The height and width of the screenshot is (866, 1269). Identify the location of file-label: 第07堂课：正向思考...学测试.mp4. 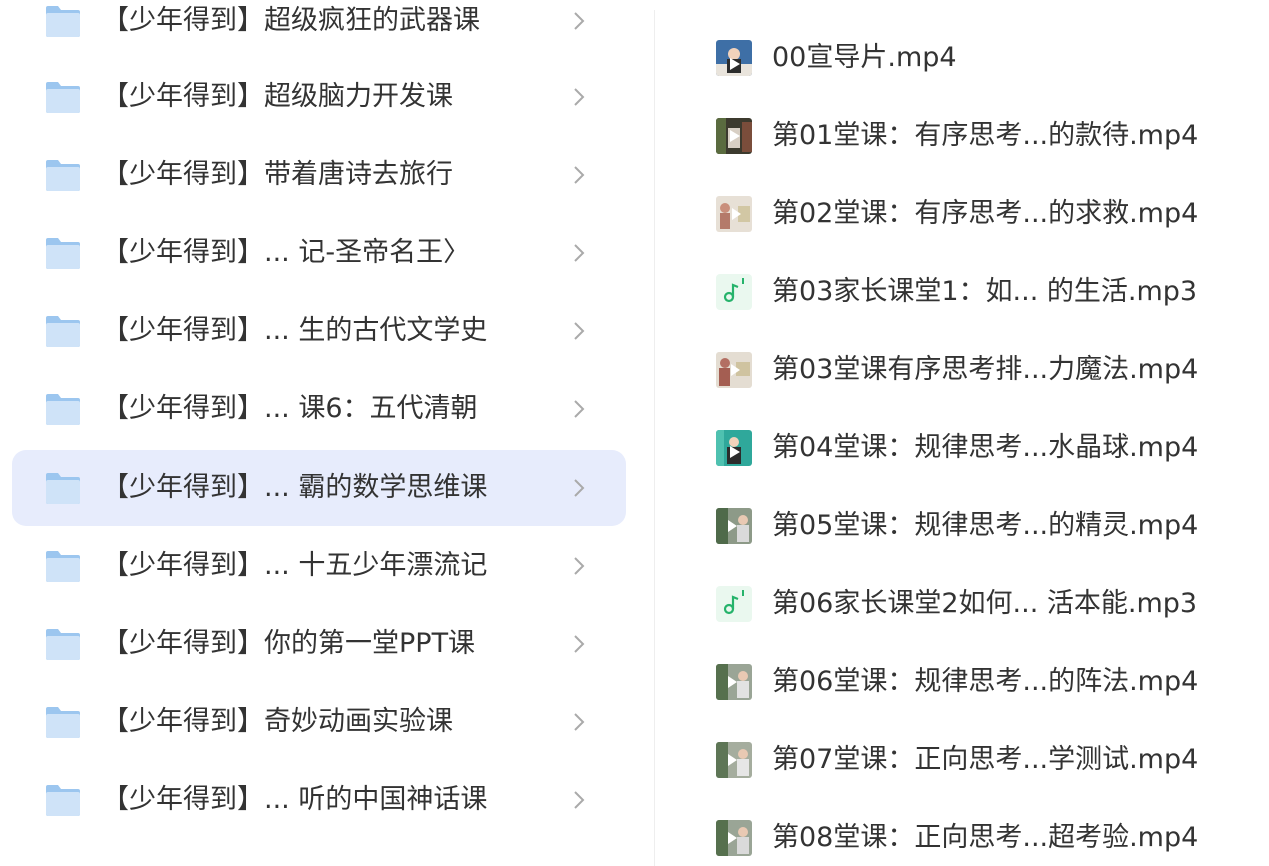
(985, 759).